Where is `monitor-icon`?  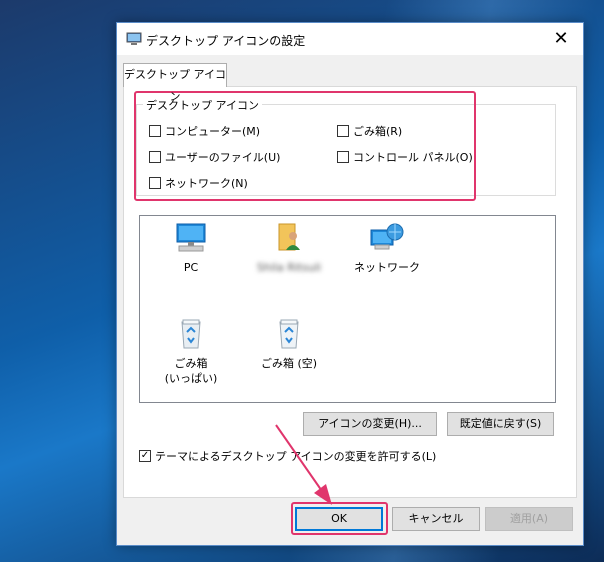
monitor-icon is located at coordinates (134, 39).